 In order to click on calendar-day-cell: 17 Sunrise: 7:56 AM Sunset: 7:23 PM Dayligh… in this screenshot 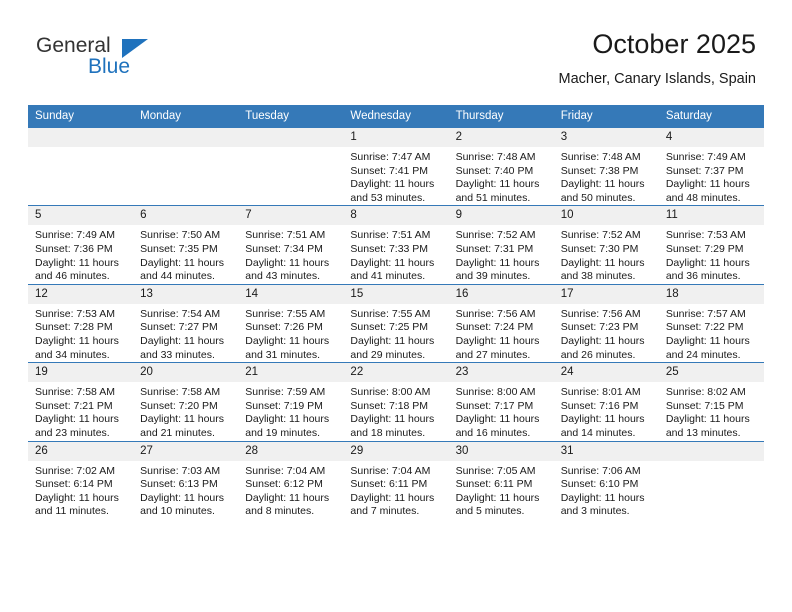, I will do `click(606, 323)`.